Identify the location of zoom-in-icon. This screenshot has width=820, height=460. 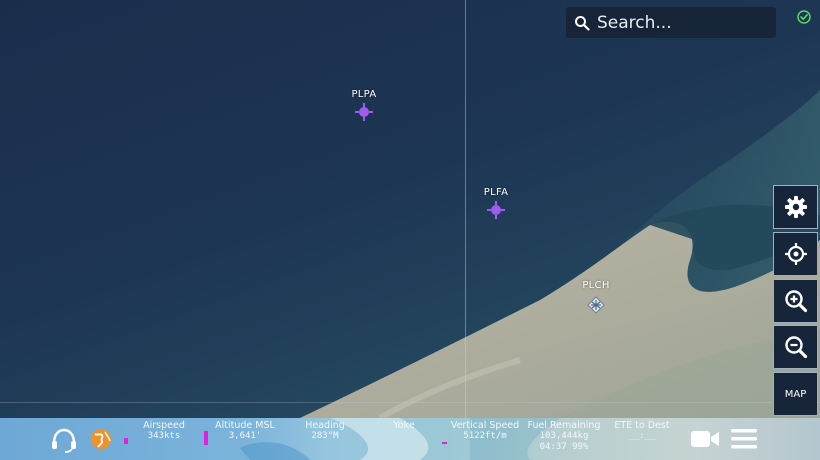
(795, 301).